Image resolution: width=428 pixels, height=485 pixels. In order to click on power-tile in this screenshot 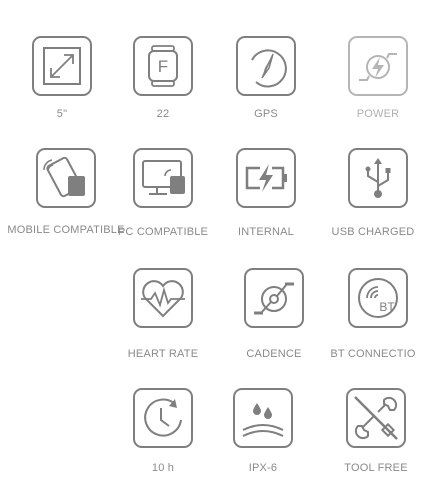, I will do `click(378, 66)`.